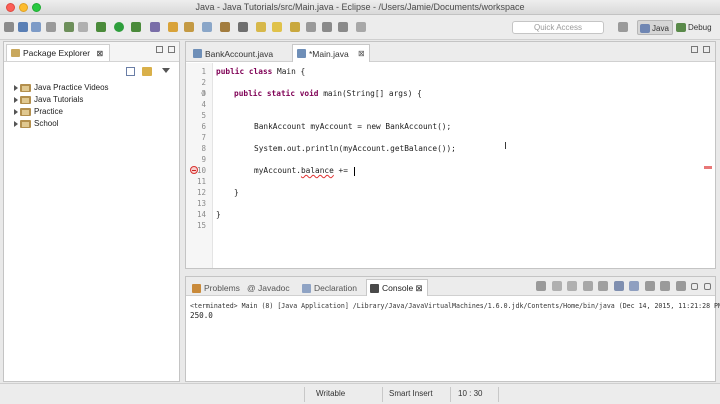  Describe the element at coordinates (558, 27) in the screenshot. I see `quick-access-input: Quick Access` at that location.